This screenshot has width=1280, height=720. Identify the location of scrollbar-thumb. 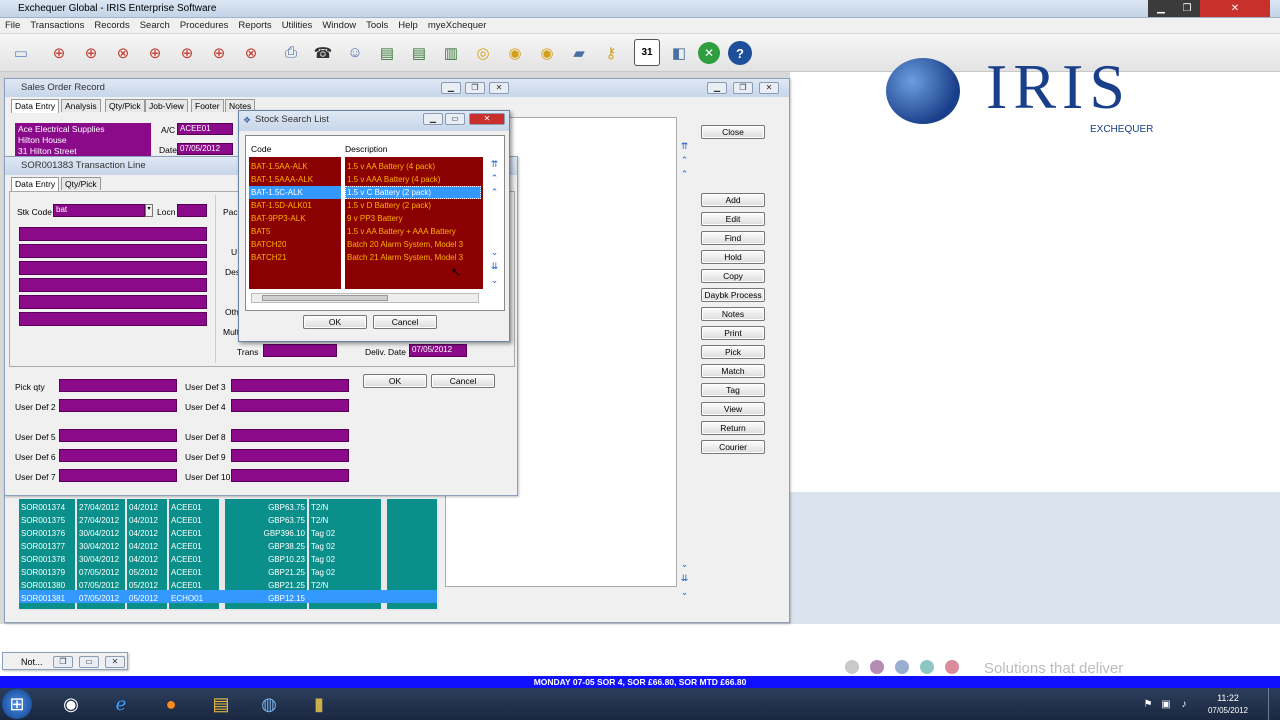
(325, 298).